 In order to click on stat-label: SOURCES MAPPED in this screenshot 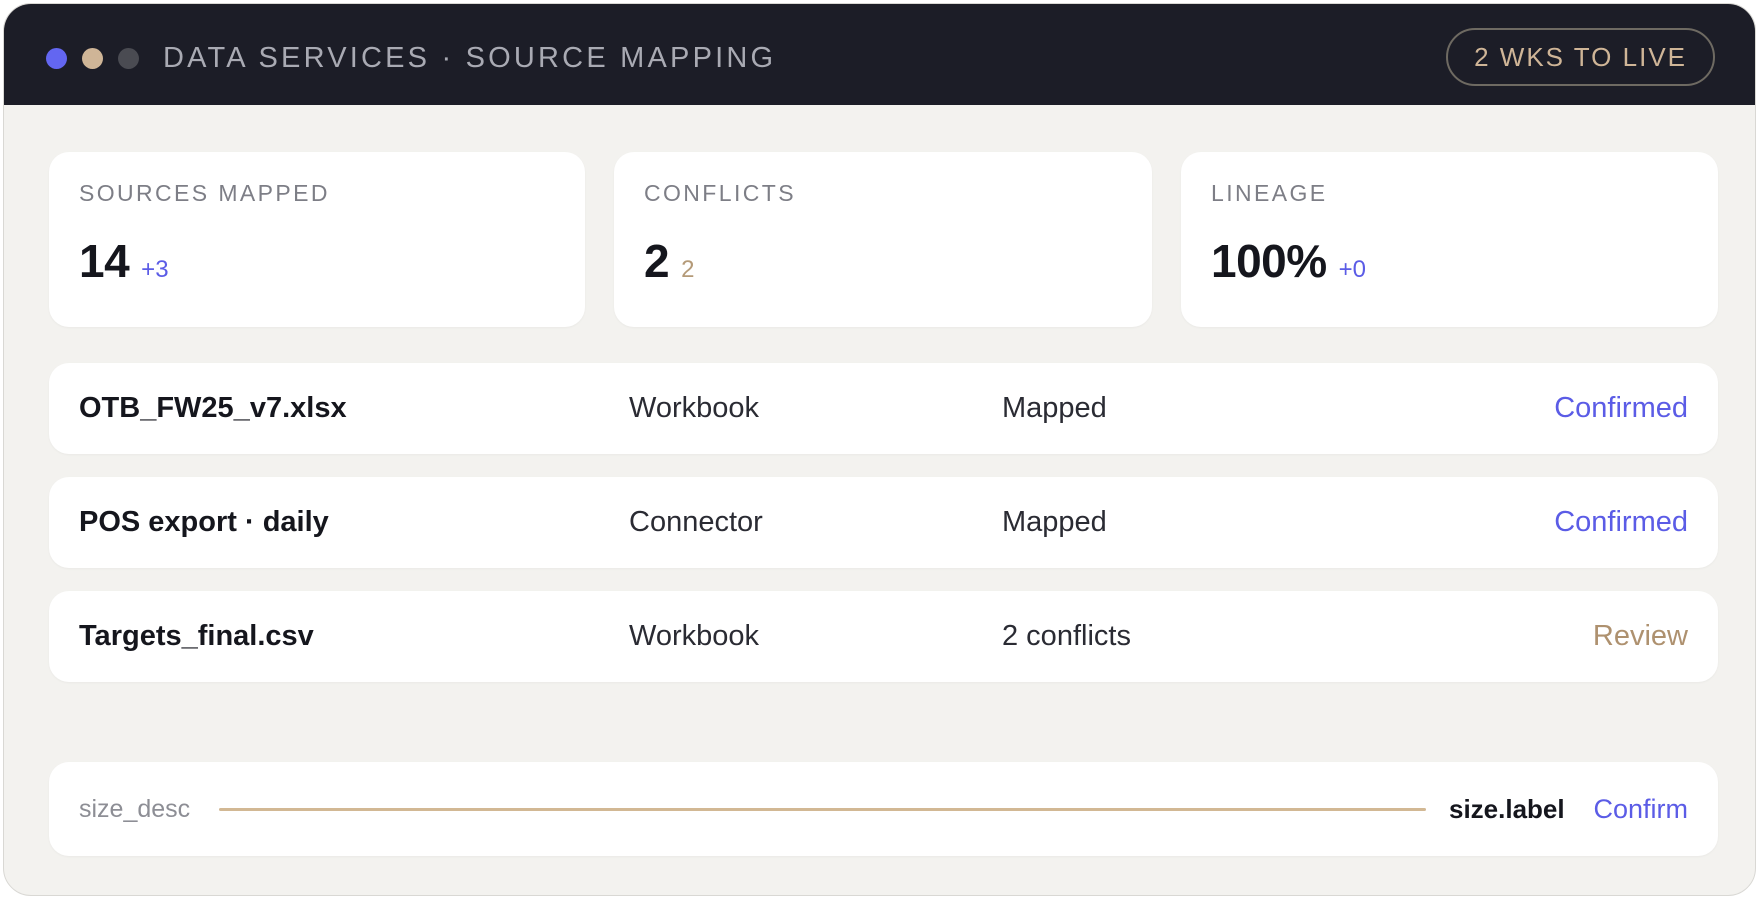, I will do `click(204, 193)`.